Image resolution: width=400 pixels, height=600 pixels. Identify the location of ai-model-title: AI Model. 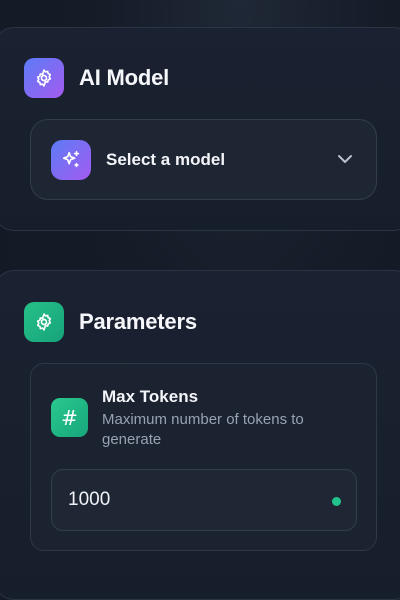
(124, 77).